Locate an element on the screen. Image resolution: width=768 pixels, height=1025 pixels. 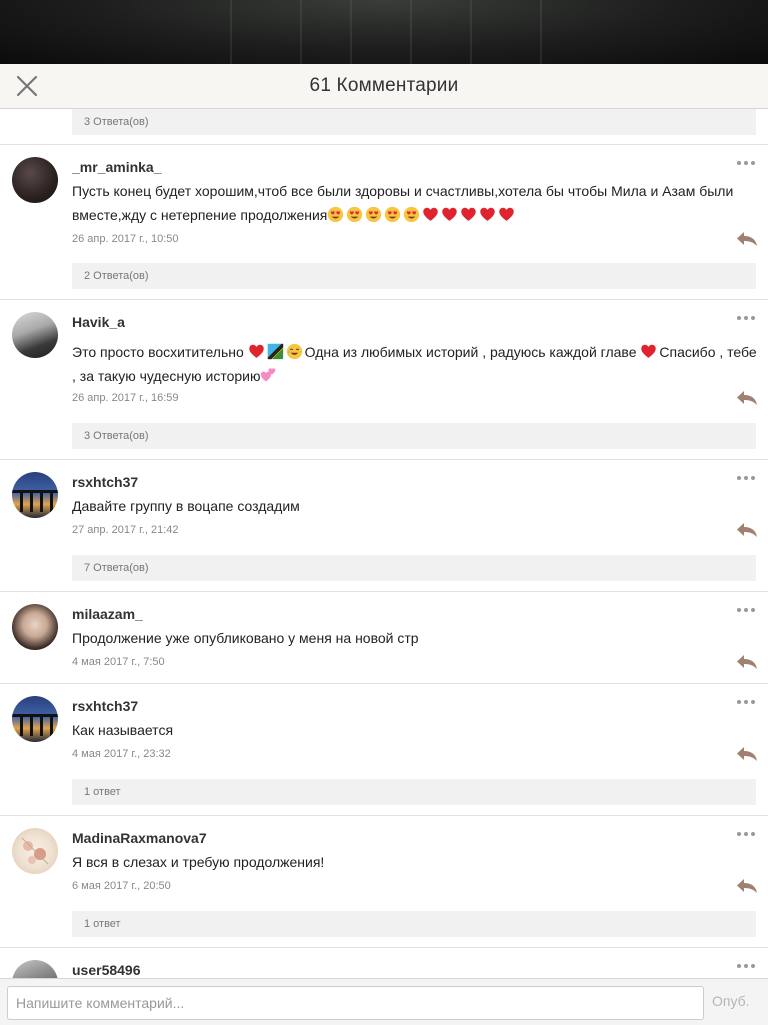
post-button: Опуб. is located at coordinates (731, 1001).